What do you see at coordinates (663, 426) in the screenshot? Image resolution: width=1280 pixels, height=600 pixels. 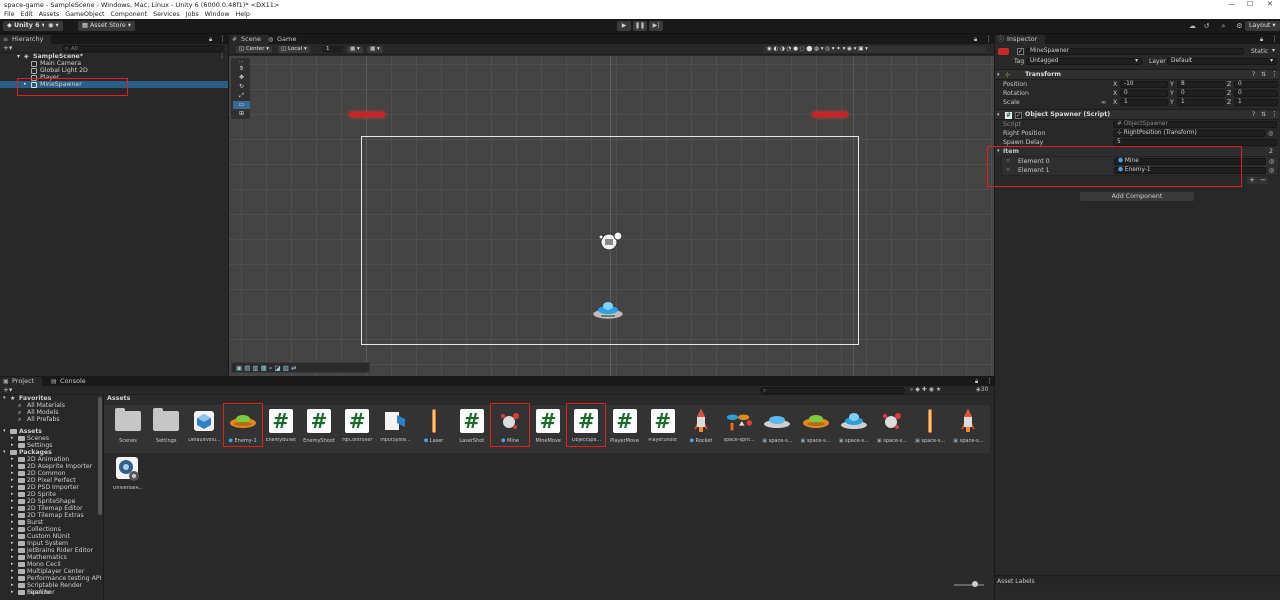 I see `asset-14: # PlayerShoot` at bounding box center [663, 426].